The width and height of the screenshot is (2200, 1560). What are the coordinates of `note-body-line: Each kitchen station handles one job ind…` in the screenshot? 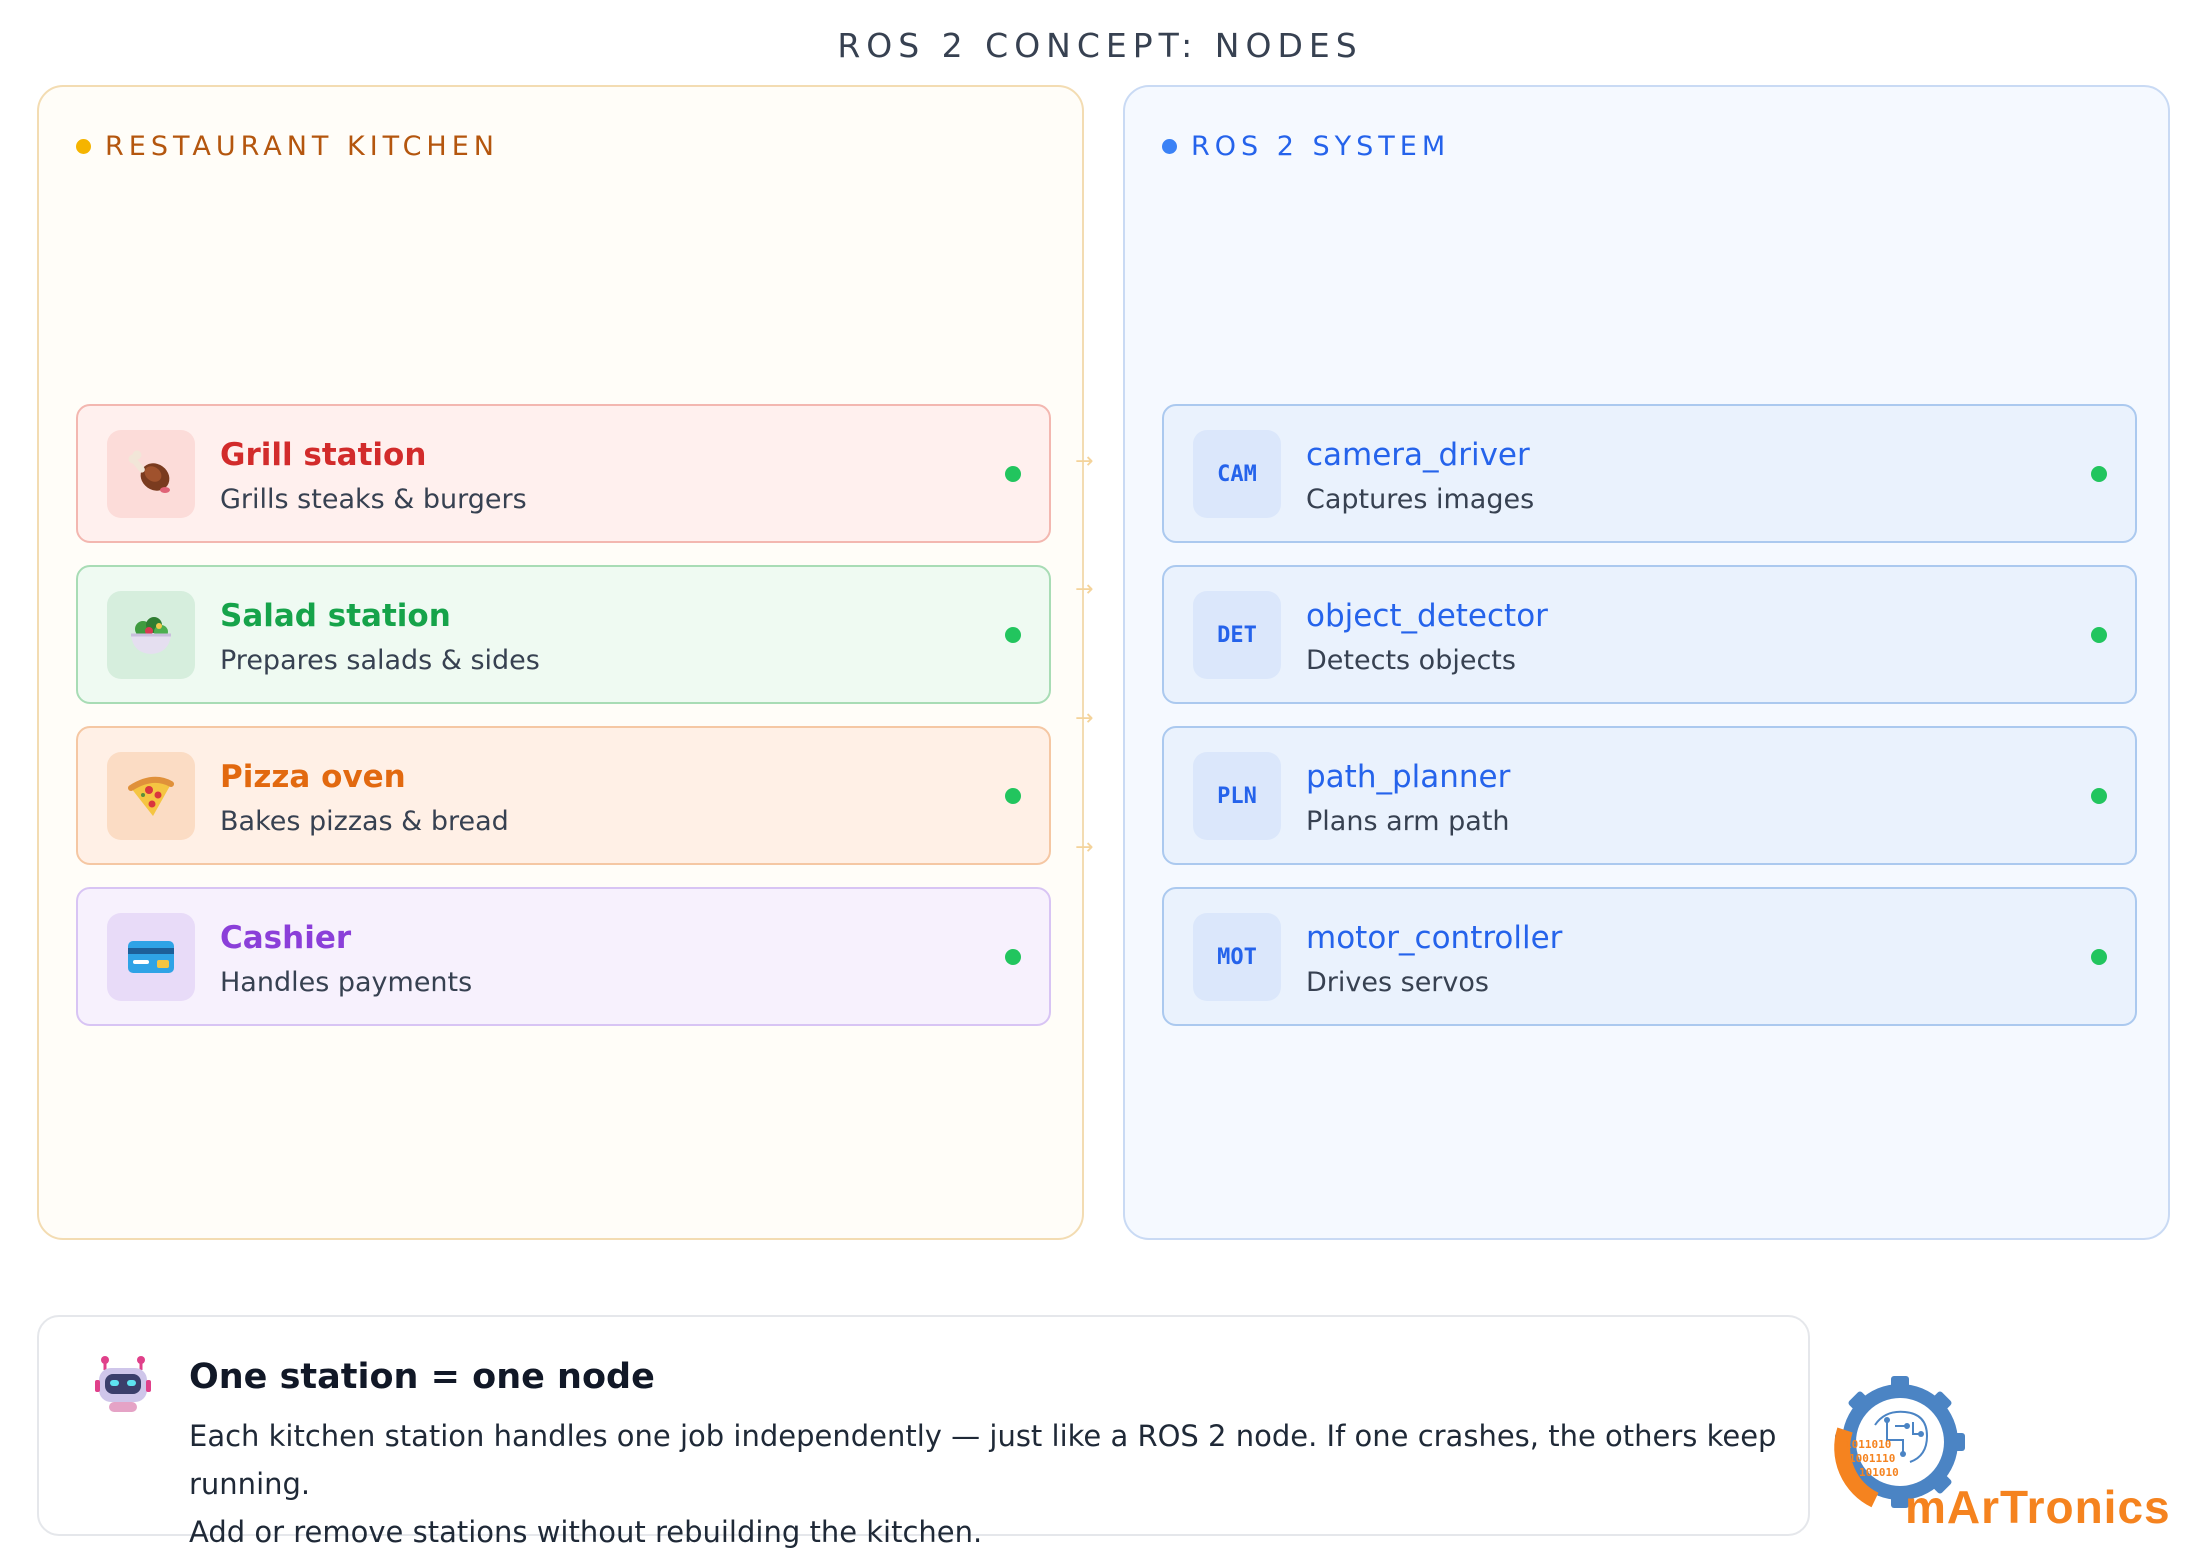 It's located at (983, 1460).